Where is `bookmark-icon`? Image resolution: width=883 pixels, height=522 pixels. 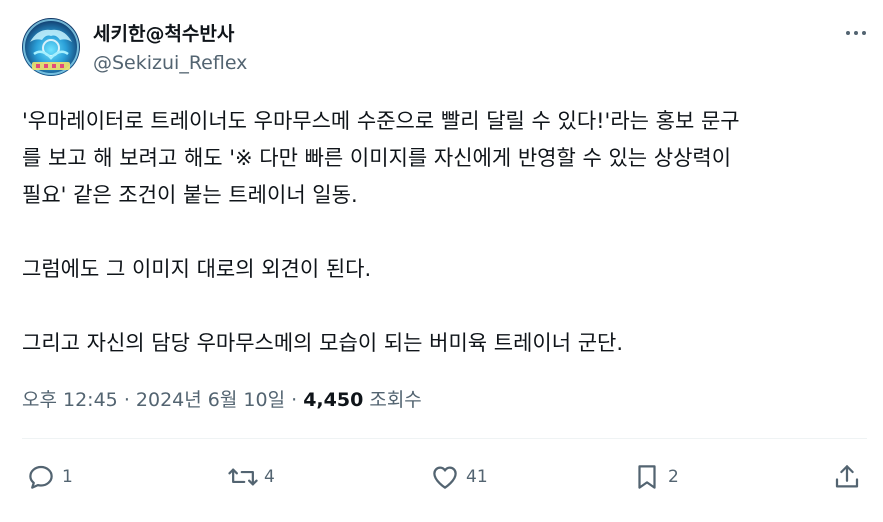
bookmark-icon is located at coordinates (647, 477).